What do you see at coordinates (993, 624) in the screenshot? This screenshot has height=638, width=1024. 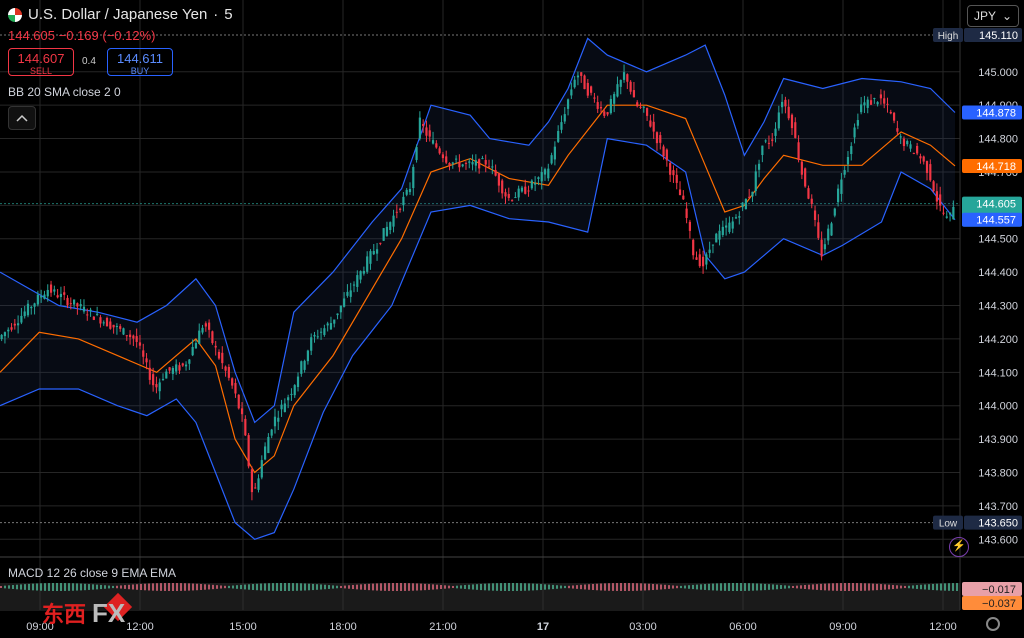 I see `gear-icon` at bounding box center [993, 624].